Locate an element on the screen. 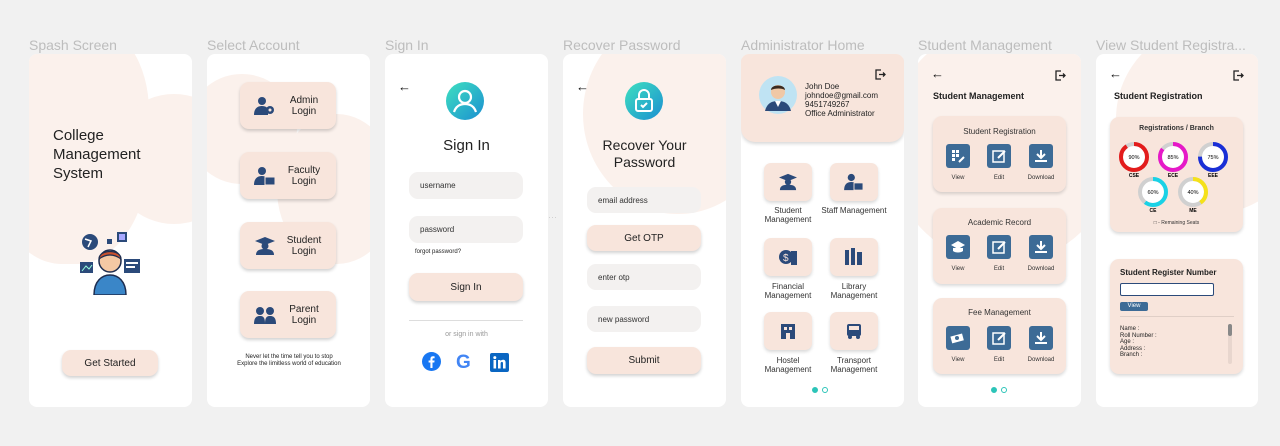 This screenshot has width=1280, height=446. admin-avatar is located at coordinates (778, 97).